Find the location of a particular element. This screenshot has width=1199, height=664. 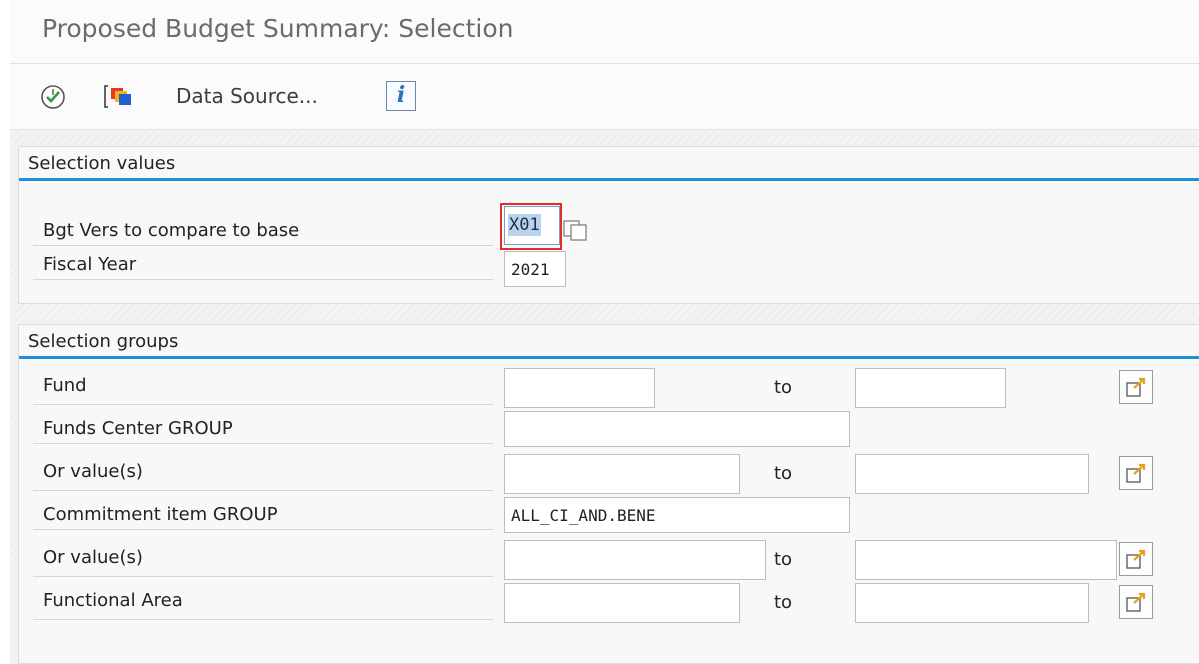

bgt-version-label: Bgt Vers to compare to base is located at coordinates (171, 230).